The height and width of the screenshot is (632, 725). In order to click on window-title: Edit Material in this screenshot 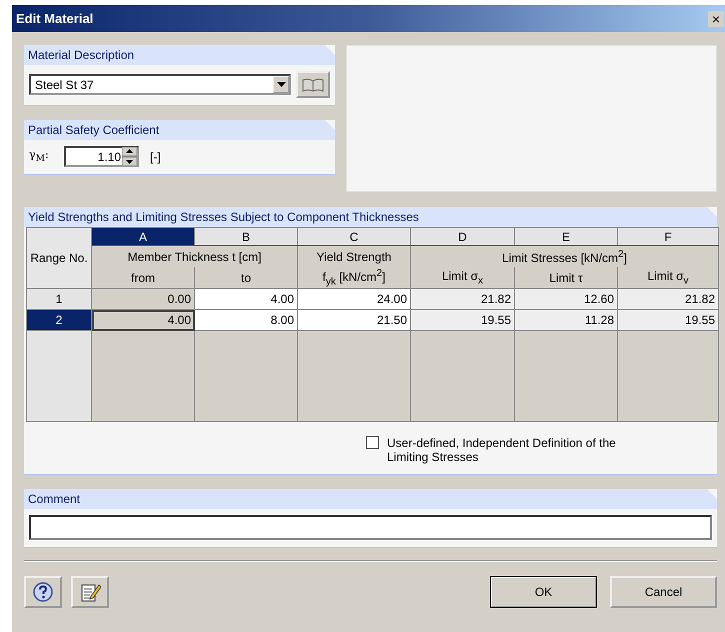, I will do `click(55, 18)`.